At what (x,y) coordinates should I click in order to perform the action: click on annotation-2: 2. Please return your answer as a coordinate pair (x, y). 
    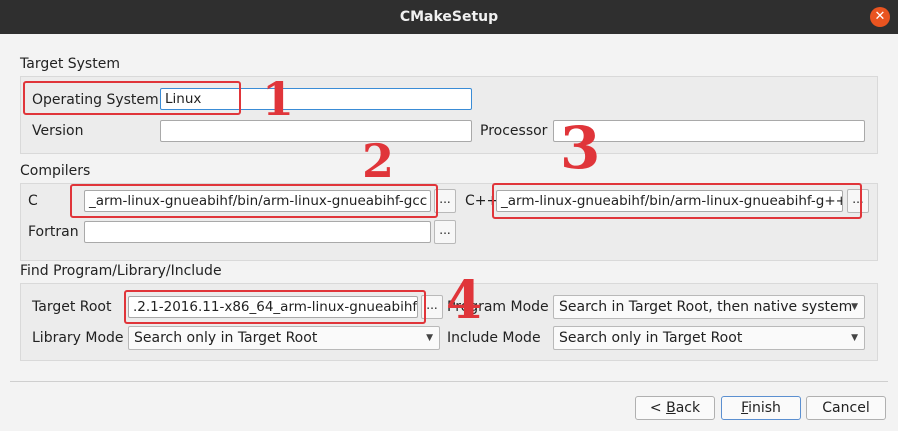
    Looking at the image, I should click on (378, 161).